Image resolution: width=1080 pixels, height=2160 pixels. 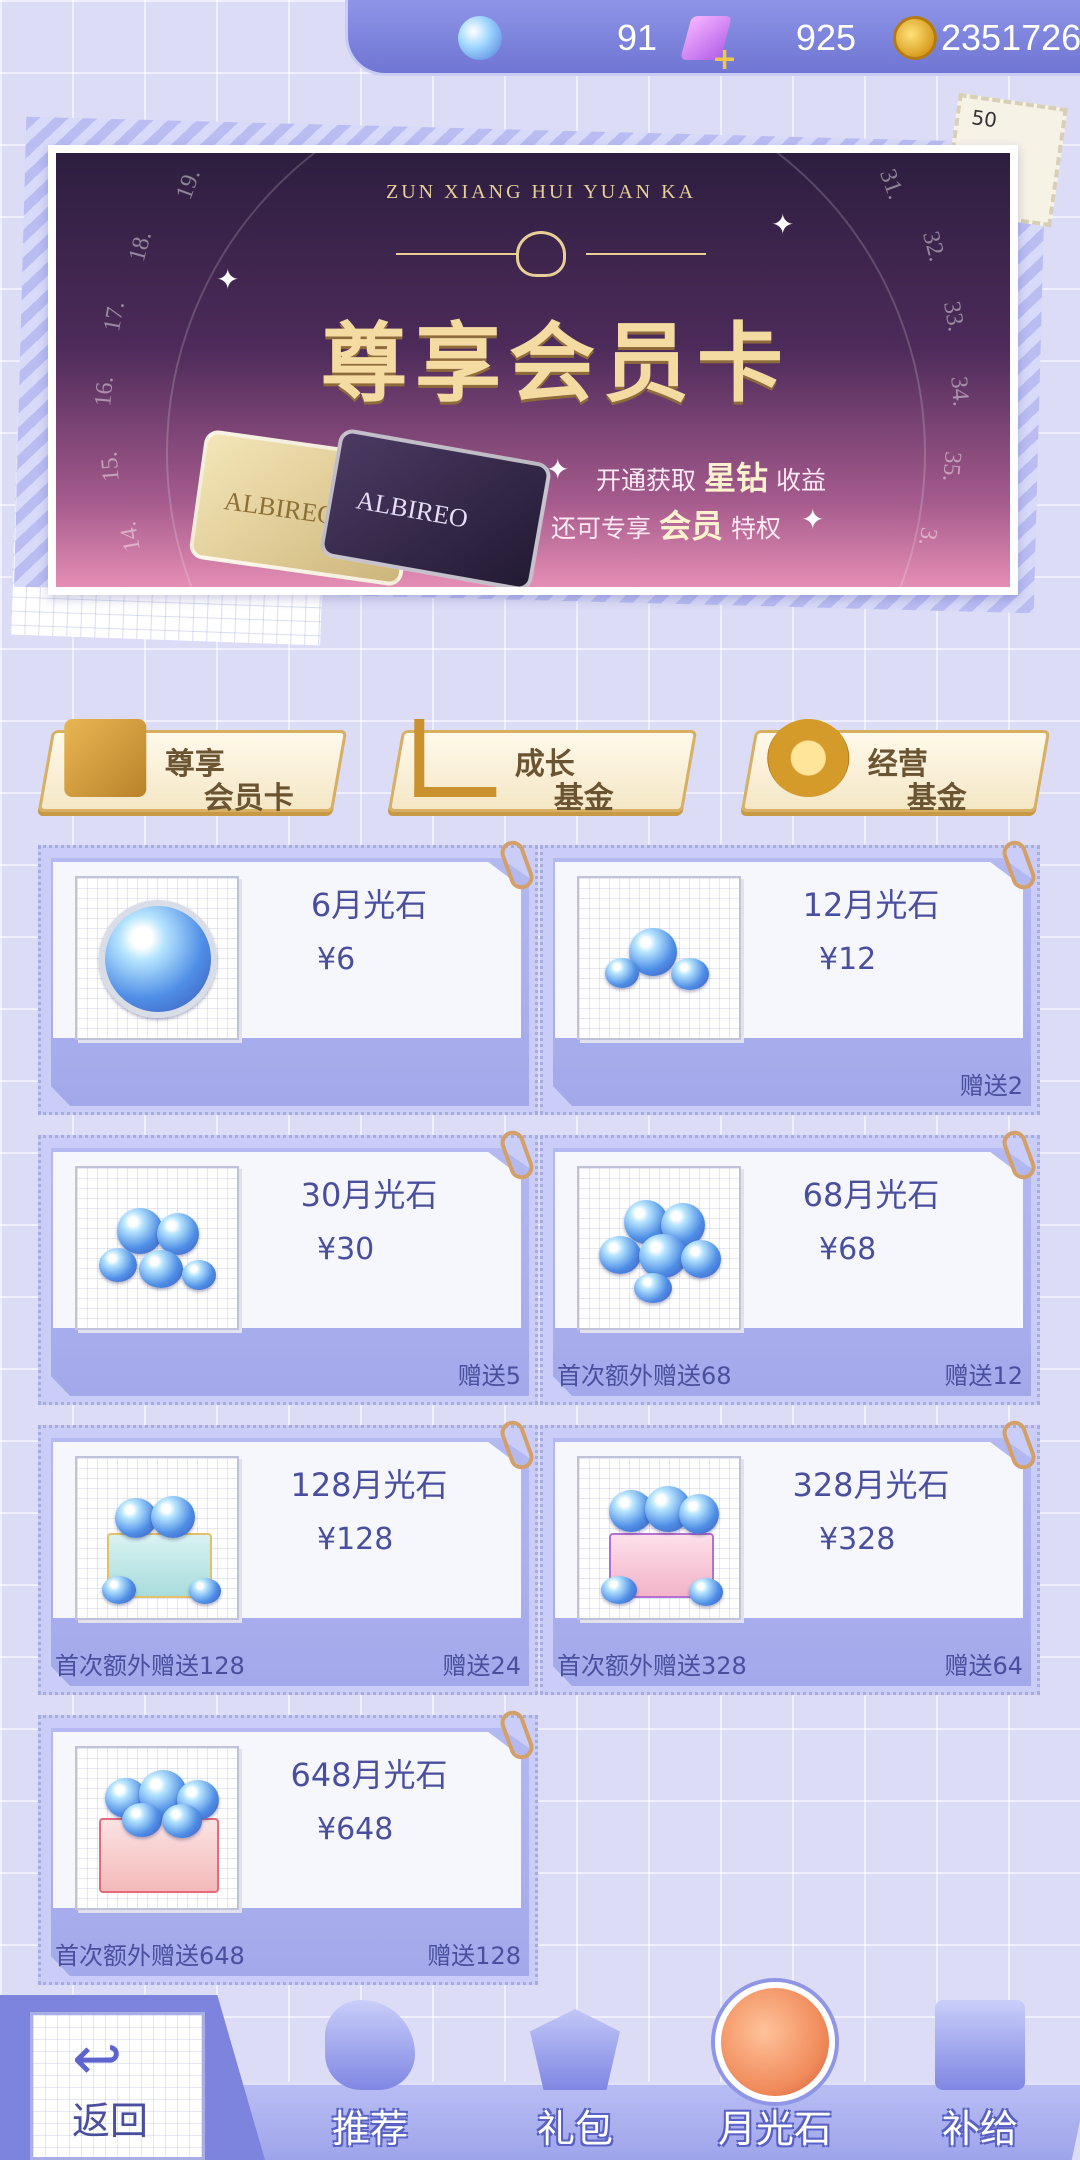 I want to click on product-name: 30月光石, so click(x=369, y=1195).